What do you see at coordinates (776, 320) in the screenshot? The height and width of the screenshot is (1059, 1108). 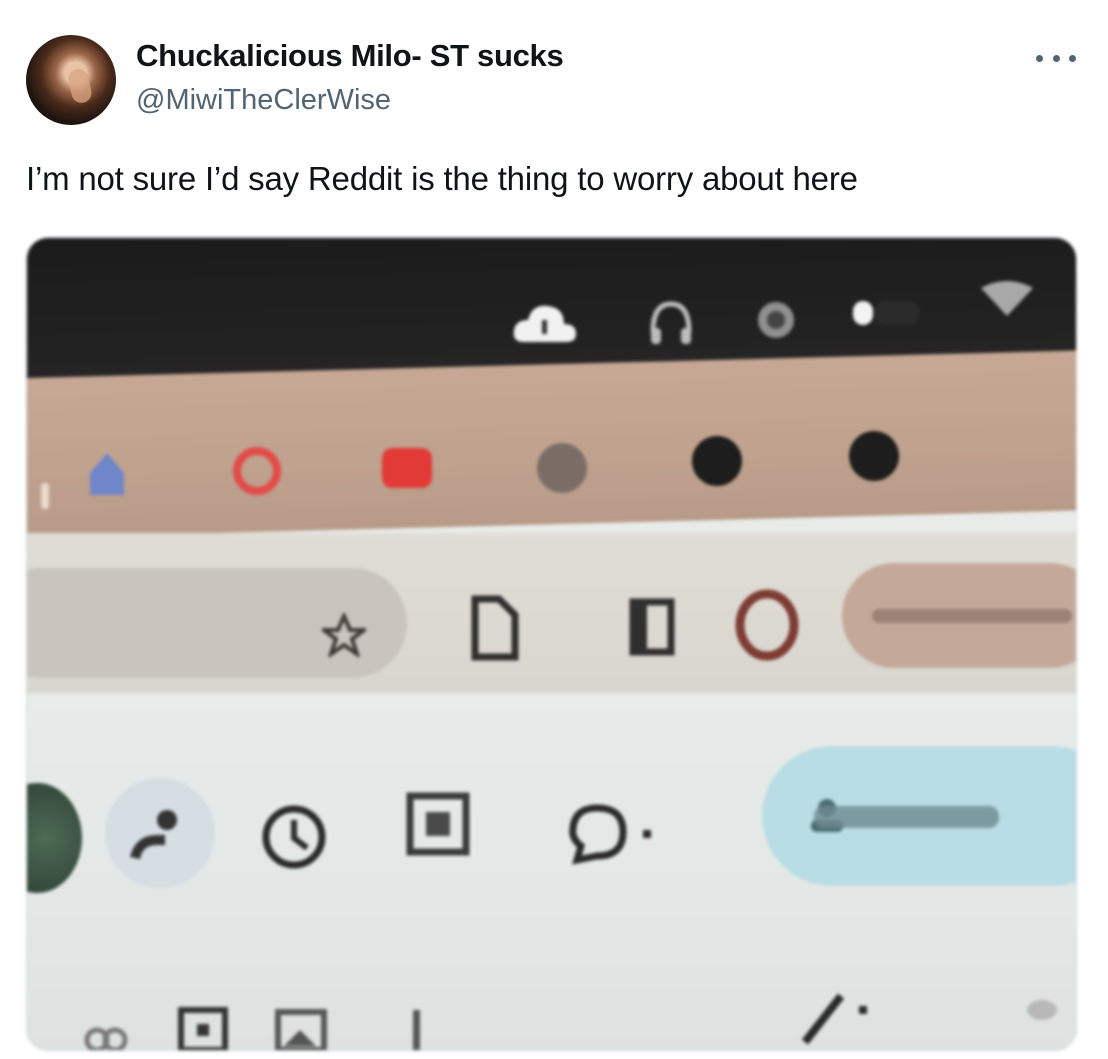 I see `settings-icon` at bounding box center [776, 320].